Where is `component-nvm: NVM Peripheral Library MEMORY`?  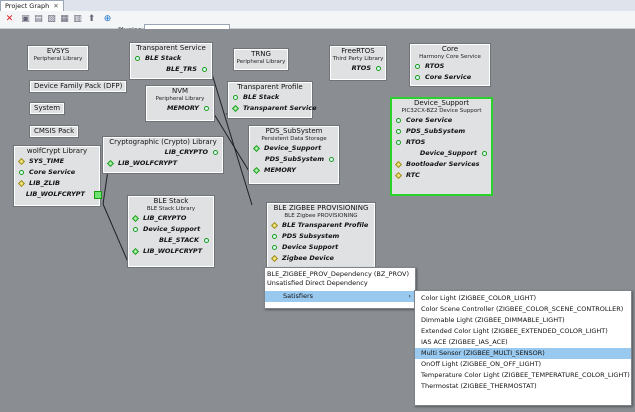 component-nvm: NVM Peripheral Library MEMORY is located at coordinates (180, 103).